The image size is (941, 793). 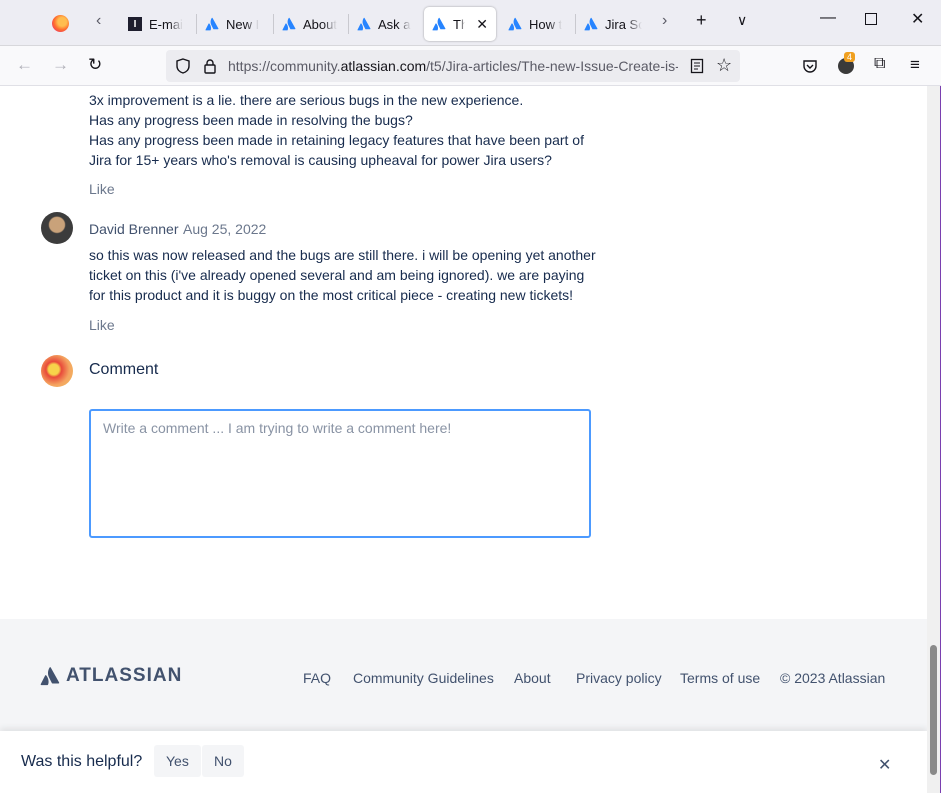 I want to click on scrollbar-thumb, so click(x=933, y=710).